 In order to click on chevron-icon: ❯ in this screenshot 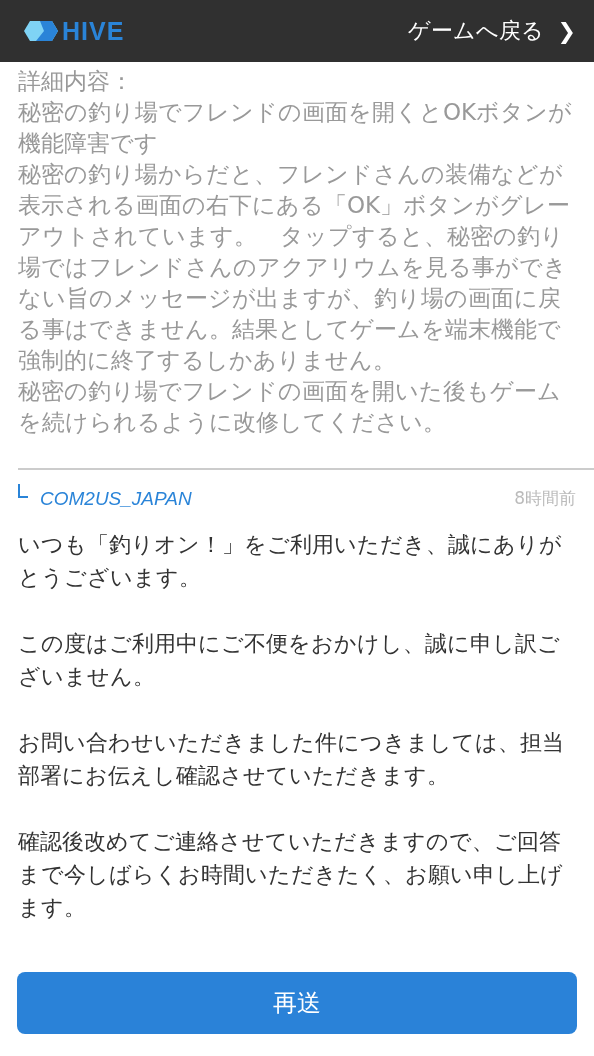, I will do `click(566, 31)`.